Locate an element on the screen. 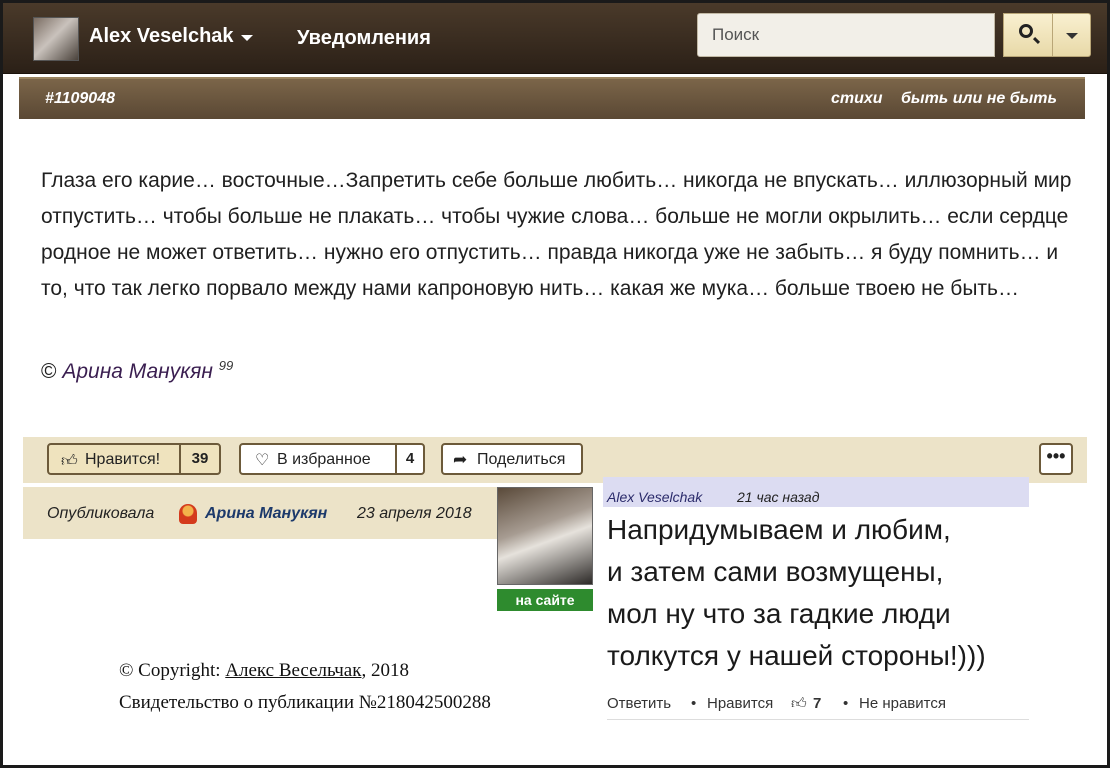  search-options-button is located at coordinates (1072, 35).